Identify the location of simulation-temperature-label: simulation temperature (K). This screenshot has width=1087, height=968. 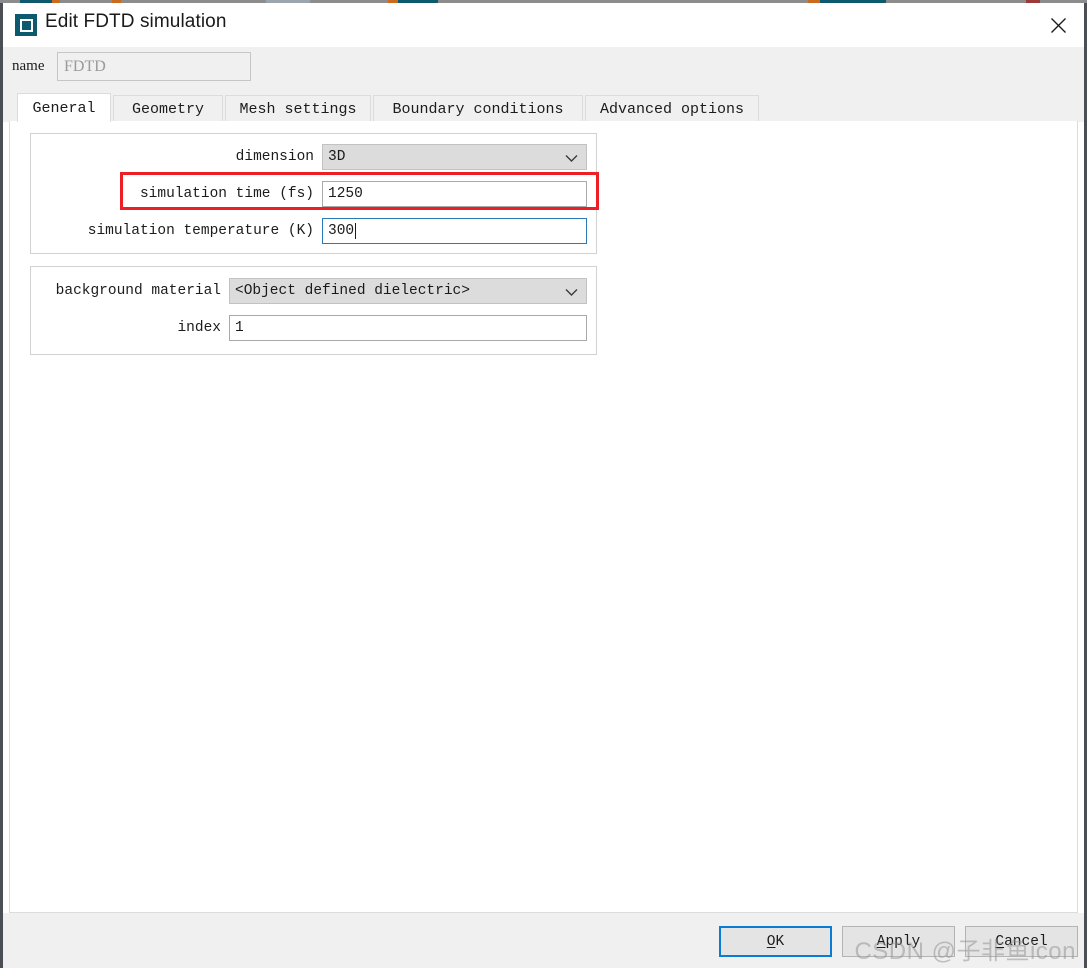
(200, 231).